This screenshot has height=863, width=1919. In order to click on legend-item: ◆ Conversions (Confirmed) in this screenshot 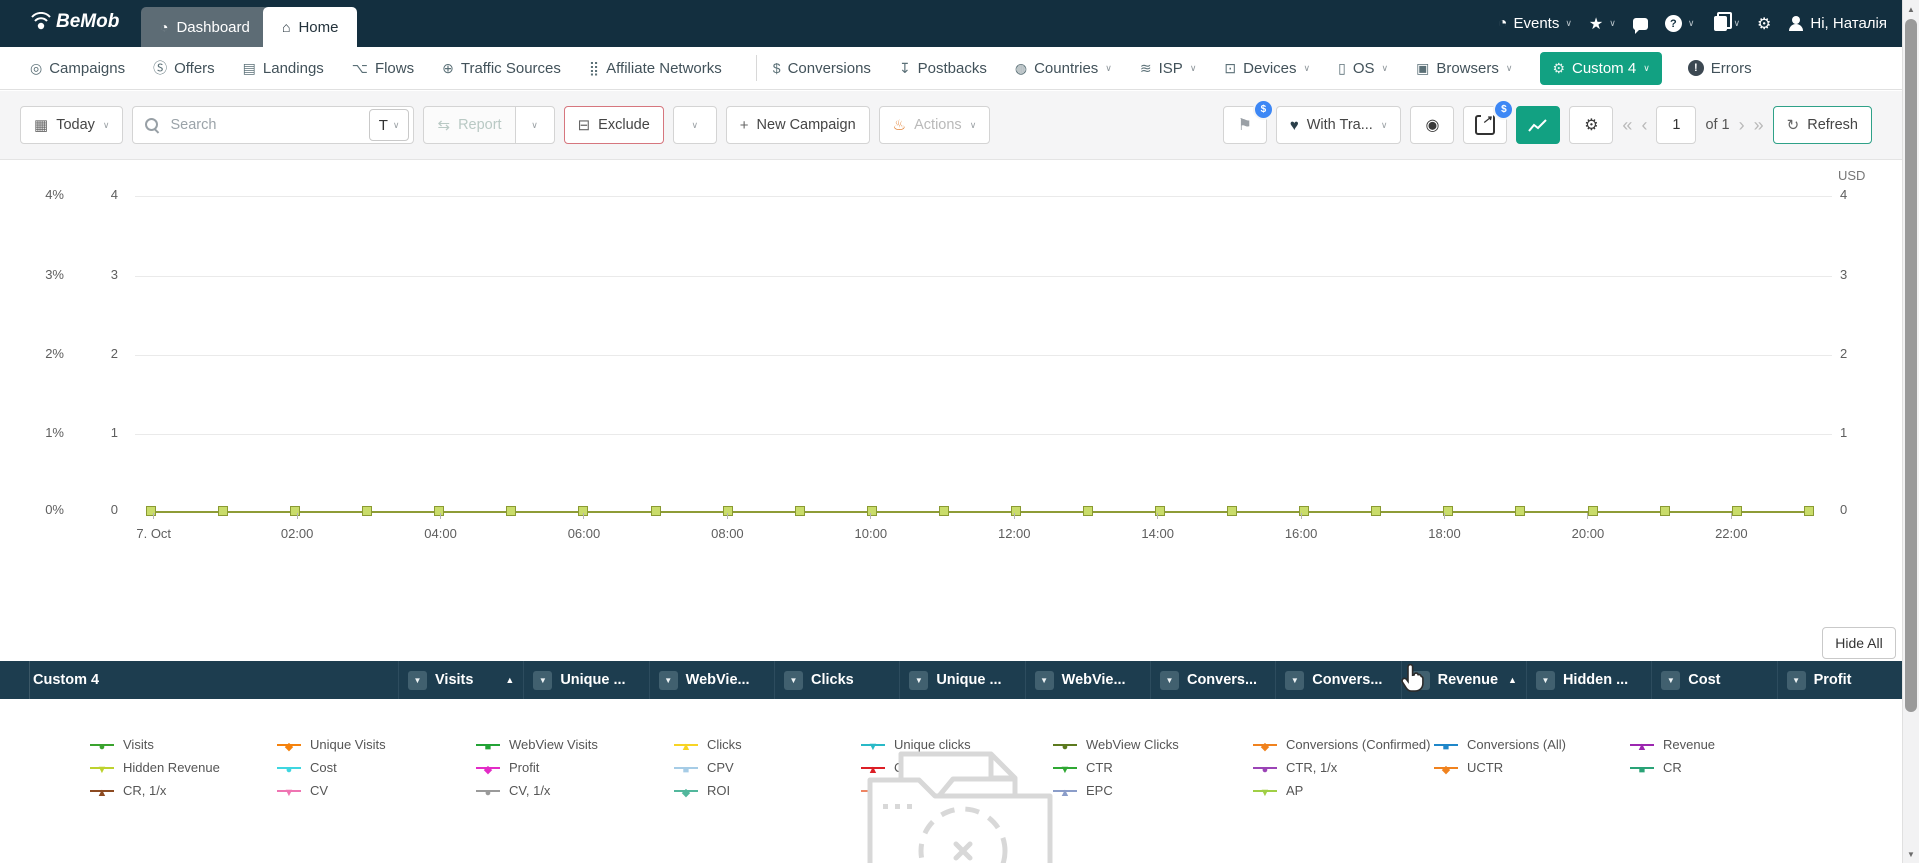, I will do `click(1343, 745)`.